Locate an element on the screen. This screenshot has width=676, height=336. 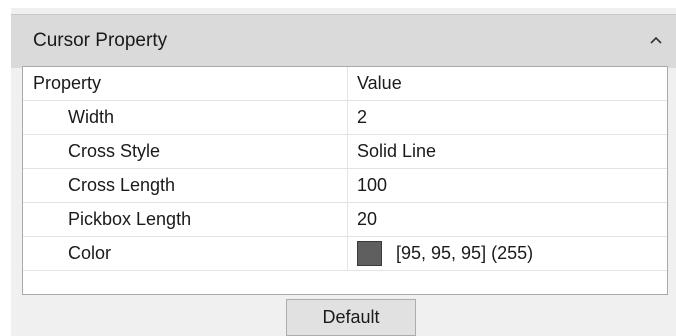
property-name: Width is located at coordinates (185, 117).